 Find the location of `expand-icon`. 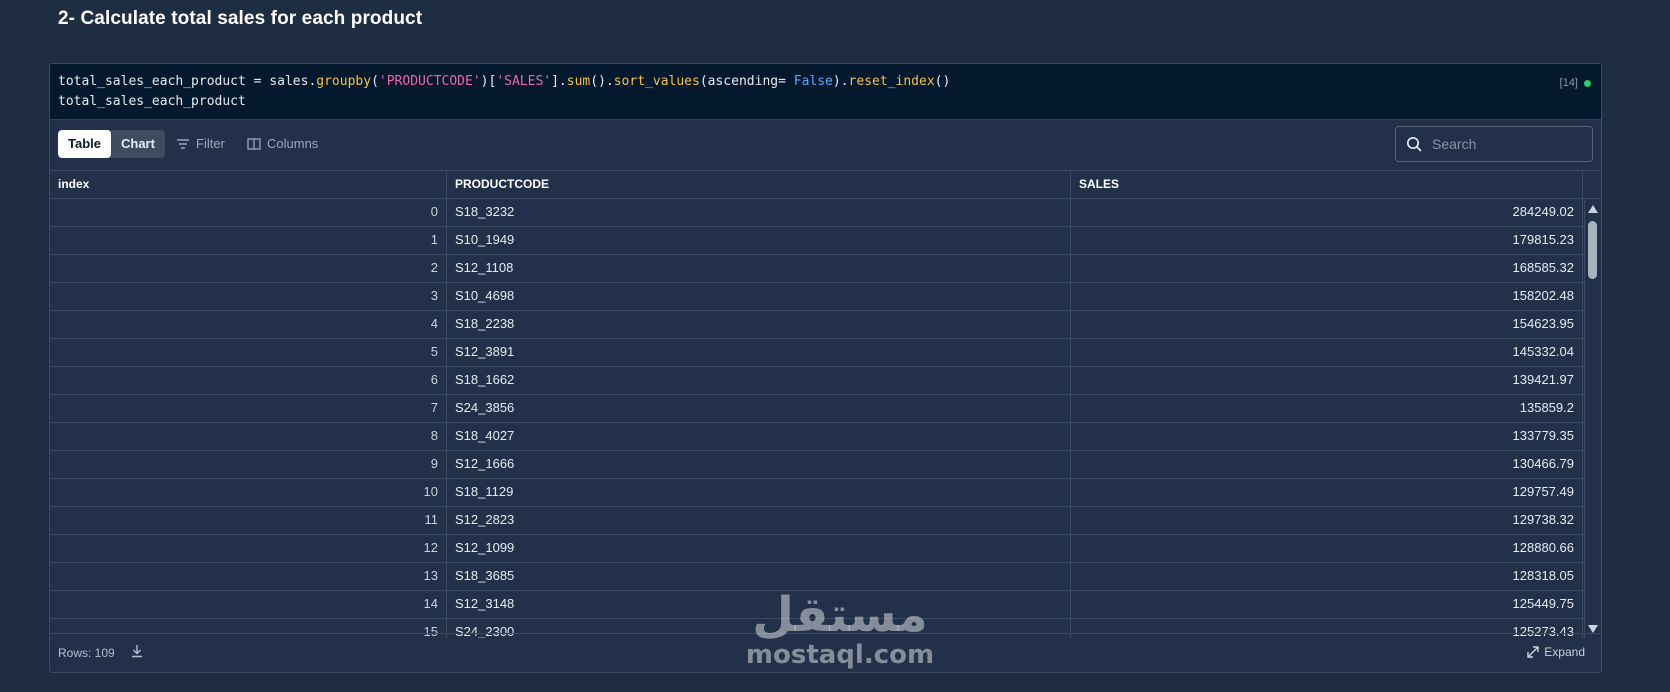

expand-icon is located at coordinates (1533, 652).